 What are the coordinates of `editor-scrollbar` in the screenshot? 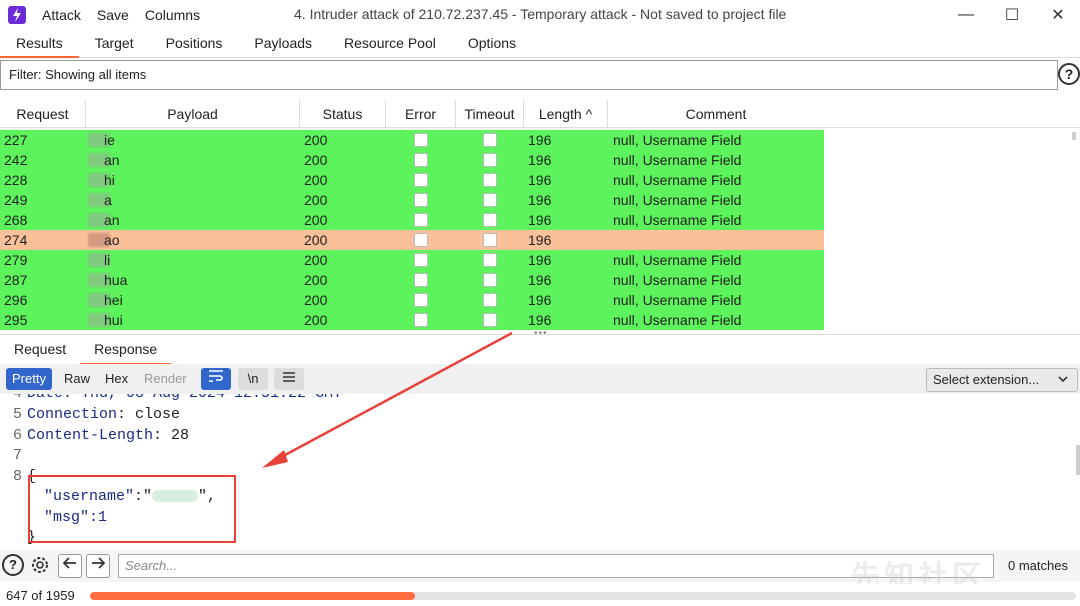 It's located at (1078, 460).